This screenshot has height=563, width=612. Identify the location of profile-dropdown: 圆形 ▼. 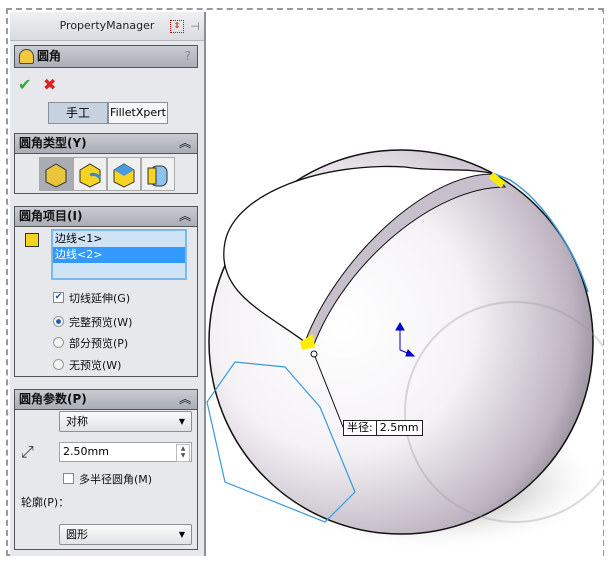
(125, 534).